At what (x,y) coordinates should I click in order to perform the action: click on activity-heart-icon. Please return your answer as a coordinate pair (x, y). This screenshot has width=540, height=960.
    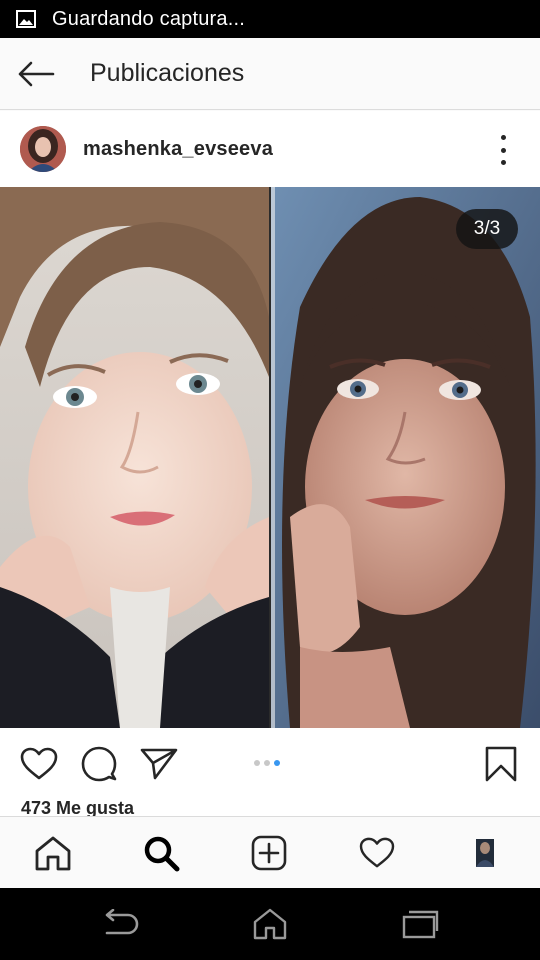
    Looking at the image, I should click on (377, 852).